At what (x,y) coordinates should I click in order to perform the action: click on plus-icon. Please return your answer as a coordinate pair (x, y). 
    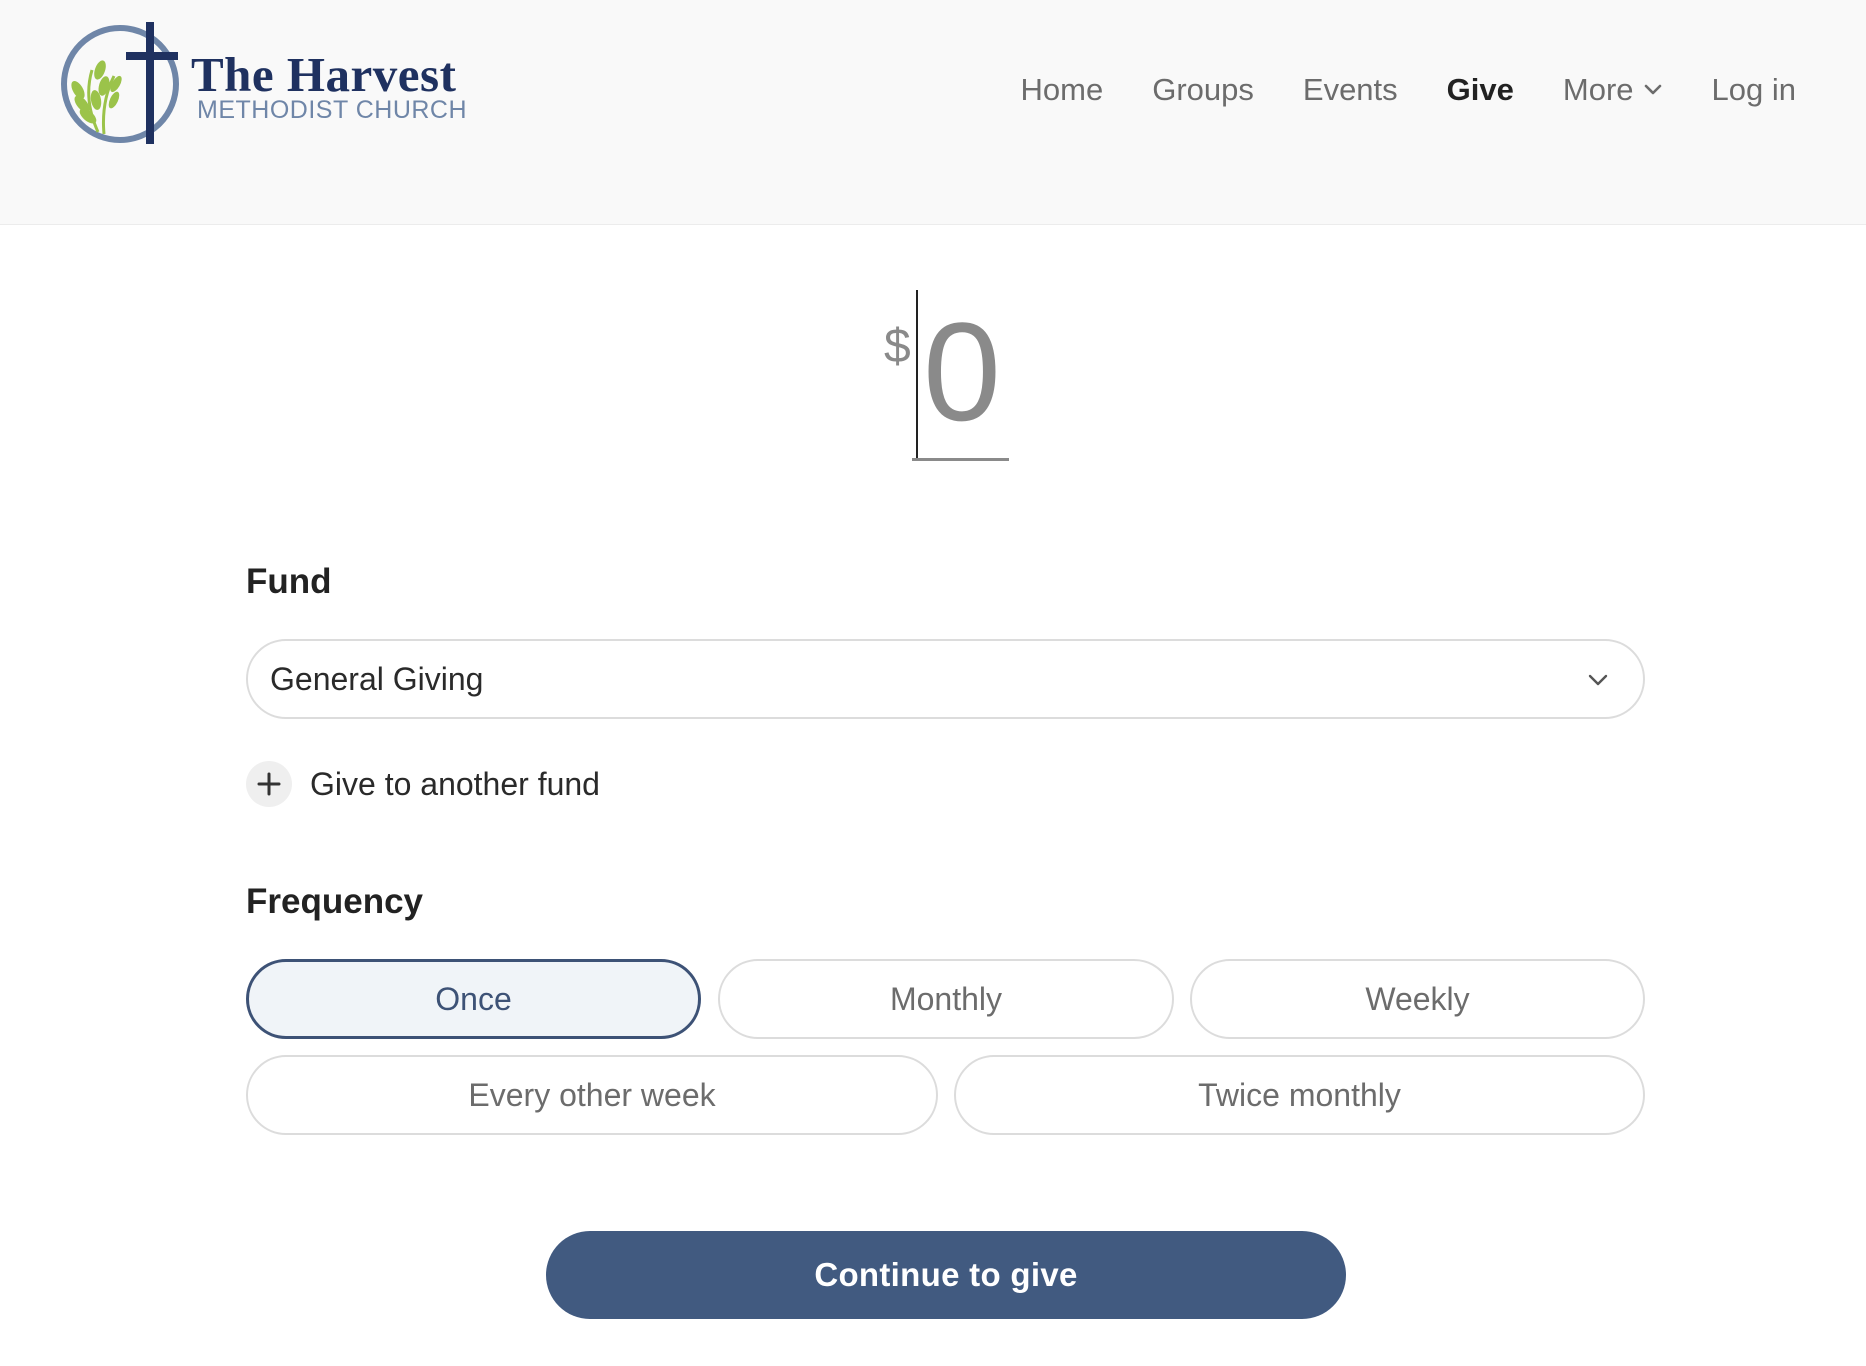
    Looking at the image, I should click on (269, 784).